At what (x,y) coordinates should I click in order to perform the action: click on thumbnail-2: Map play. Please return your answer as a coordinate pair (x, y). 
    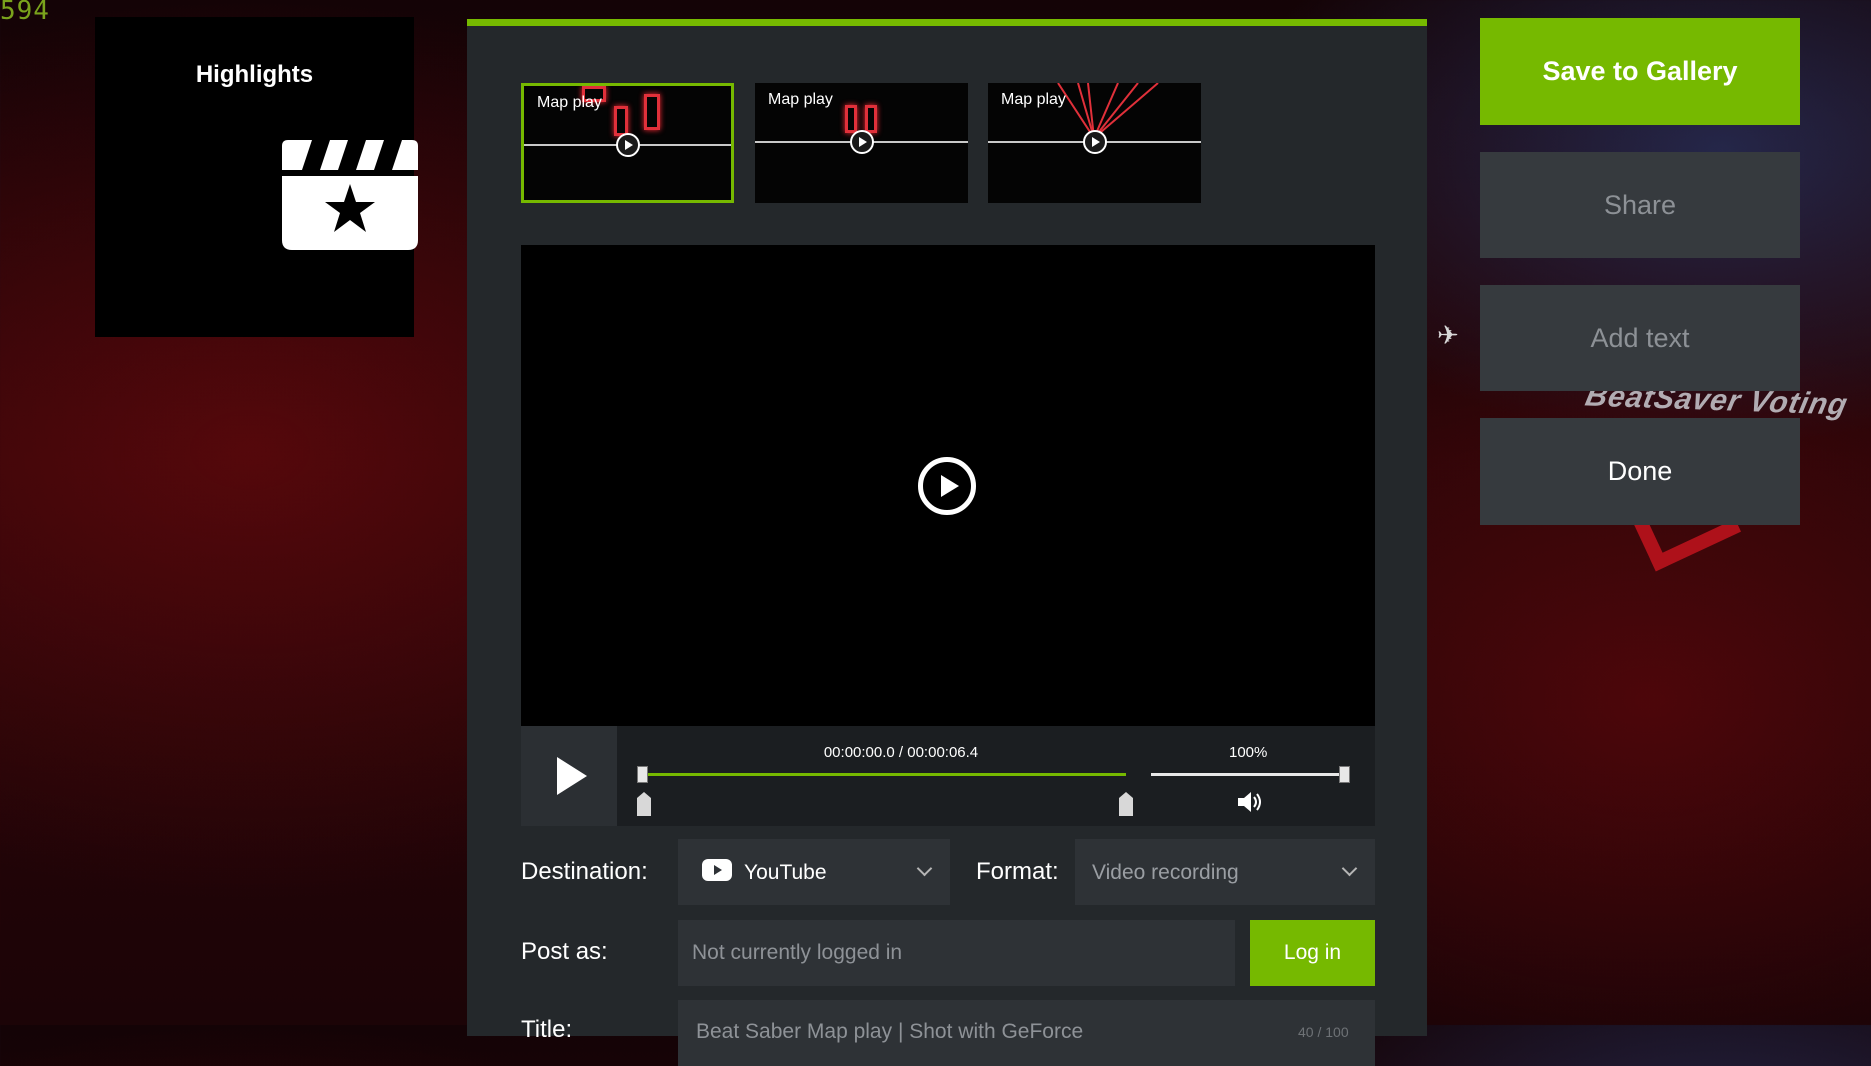
    Looking at the image, I should click on (861, 143).